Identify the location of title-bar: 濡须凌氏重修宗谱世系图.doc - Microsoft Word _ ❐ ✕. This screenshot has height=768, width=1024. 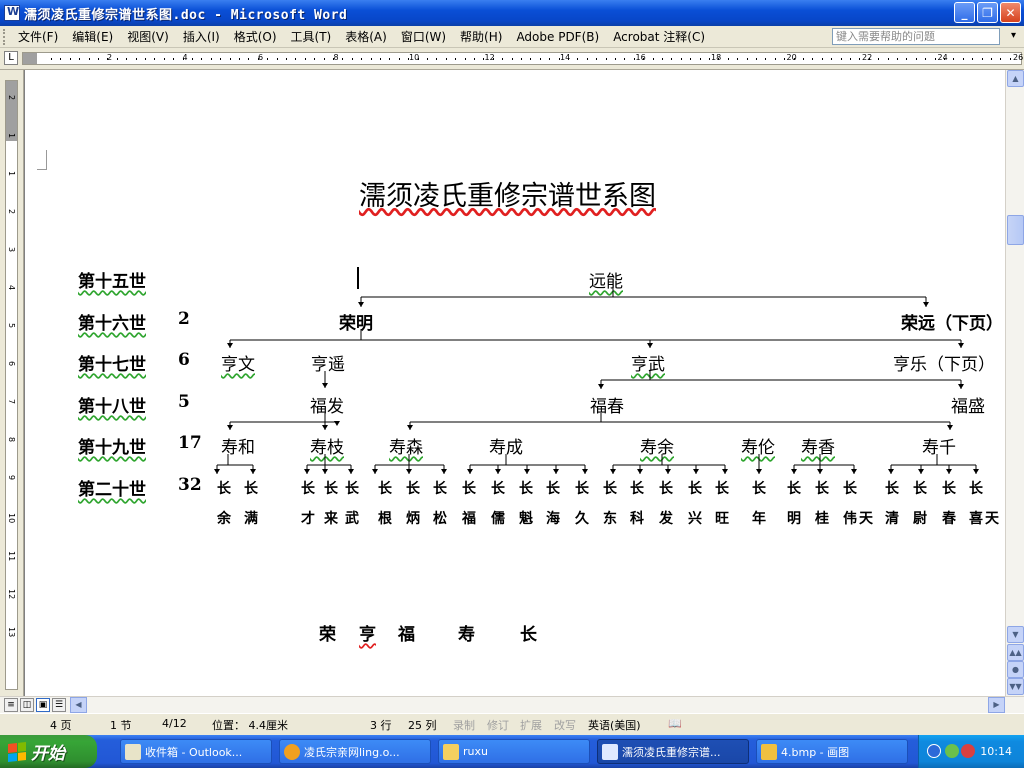
(512, 13).